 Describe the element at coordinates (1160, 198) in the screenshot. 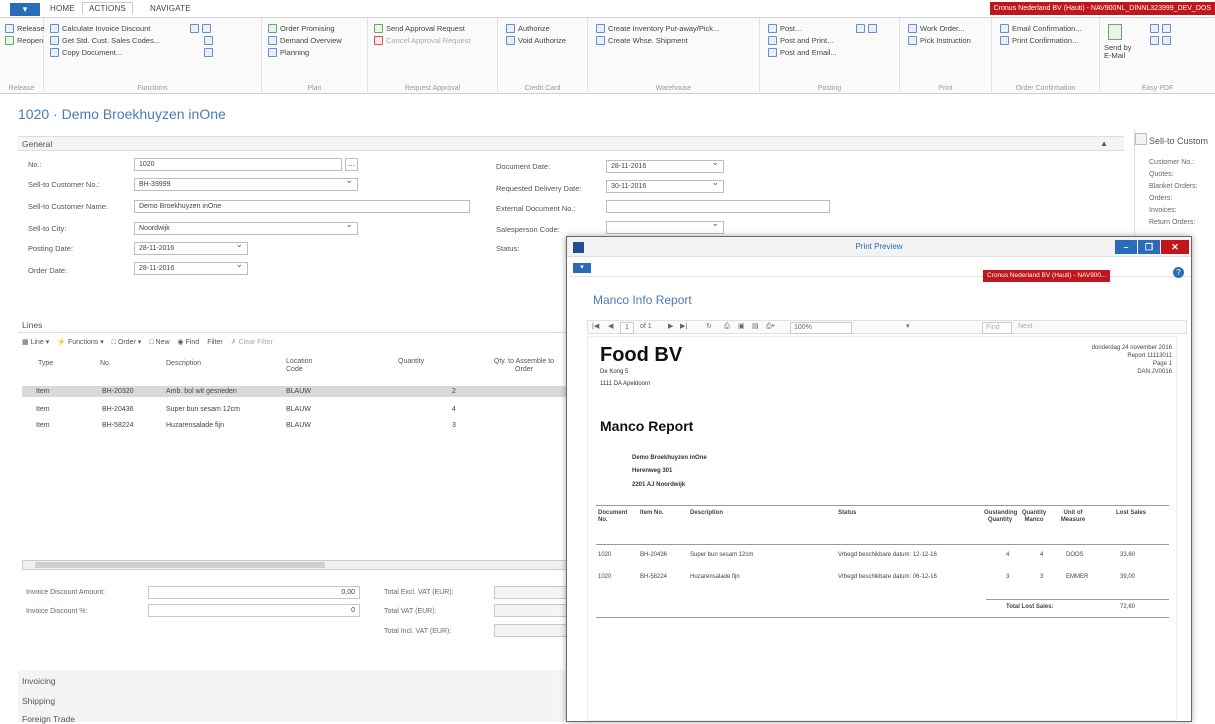

I see `factbox-item: Orders:` at that location.